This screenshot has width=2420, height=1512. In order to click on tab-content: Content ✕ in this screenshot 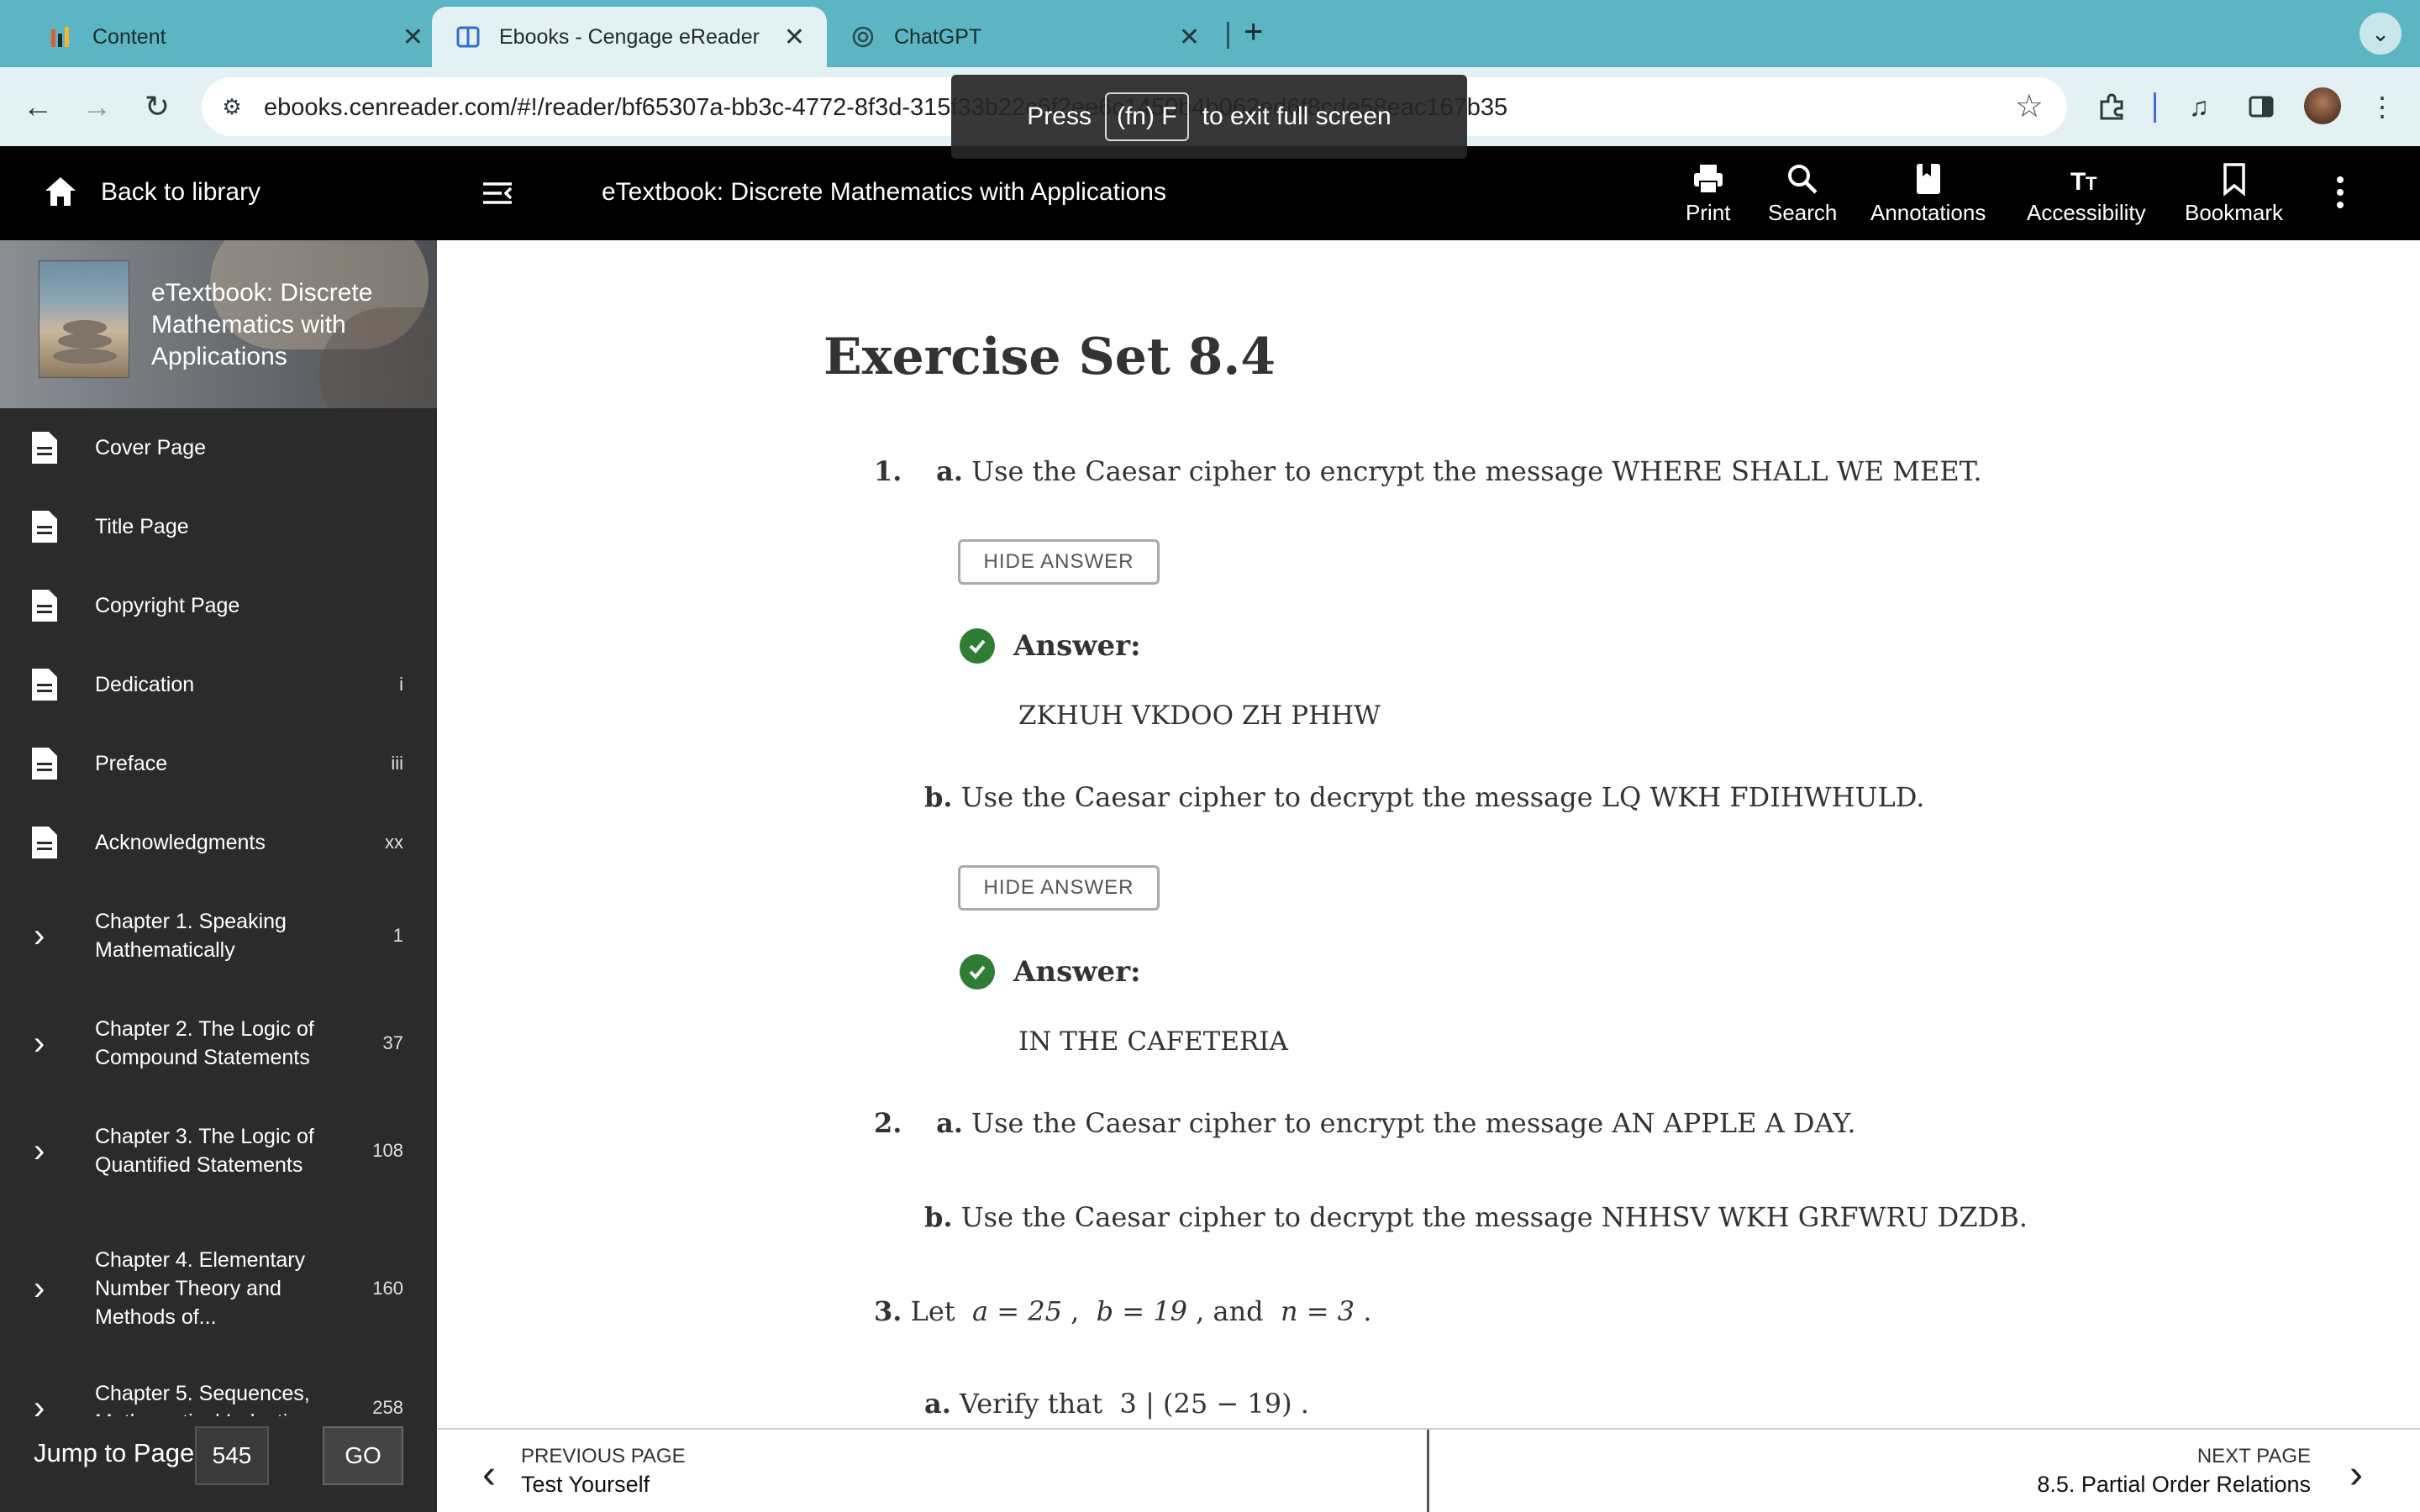, I will do `click(235, 37)`.